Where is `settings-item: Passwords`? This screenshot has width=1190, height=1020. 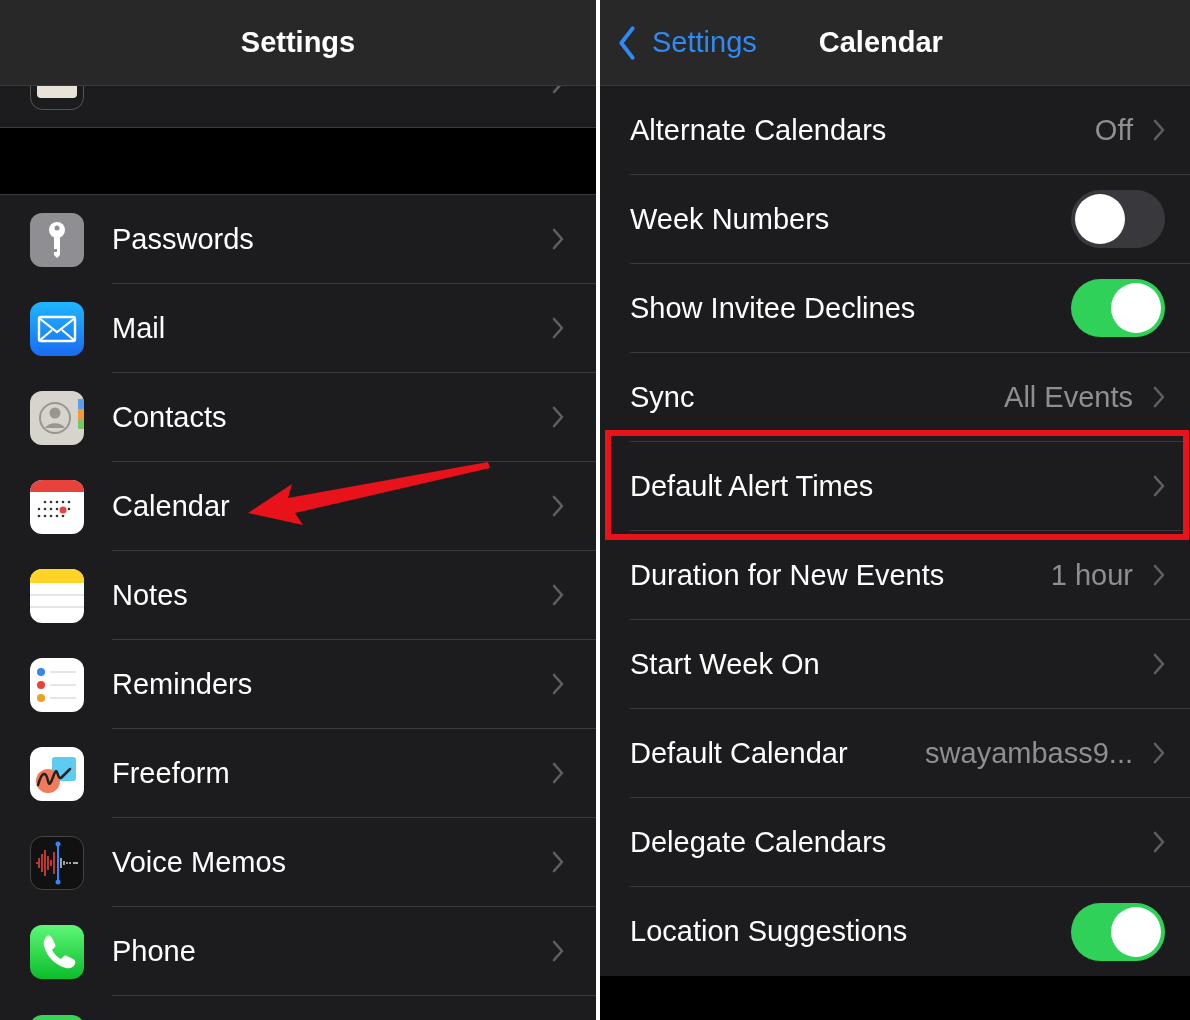 settings-item: Passwords is located at coordinates (332, 239).